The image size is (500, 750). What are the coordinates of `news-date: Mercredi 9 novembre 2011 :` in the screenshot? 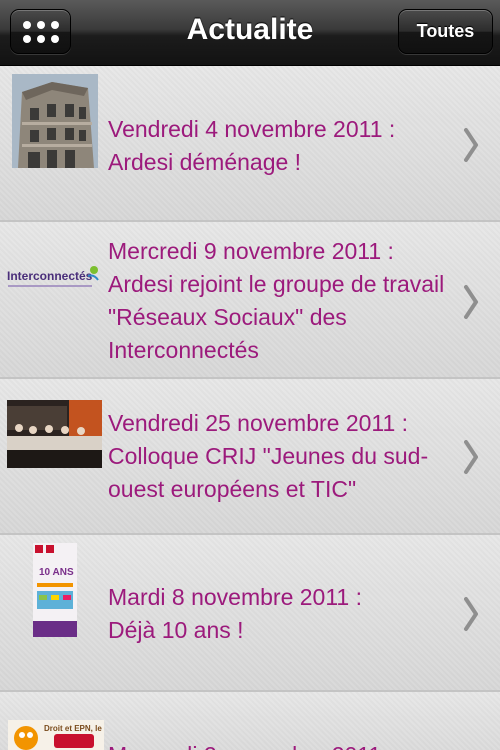 It's located at (251, 251).